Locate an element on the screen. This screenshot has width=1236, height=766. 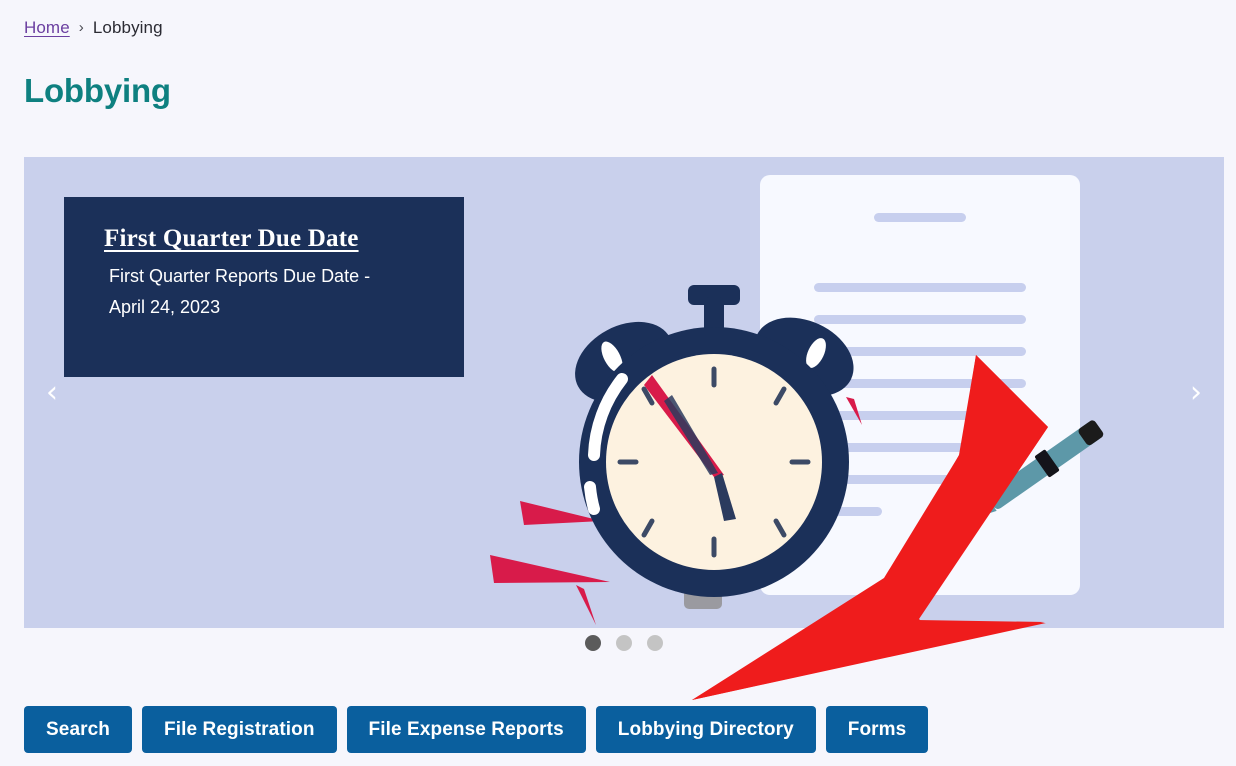
carousel-next-arrow-icon: › is located at coordinates (1196, 393).